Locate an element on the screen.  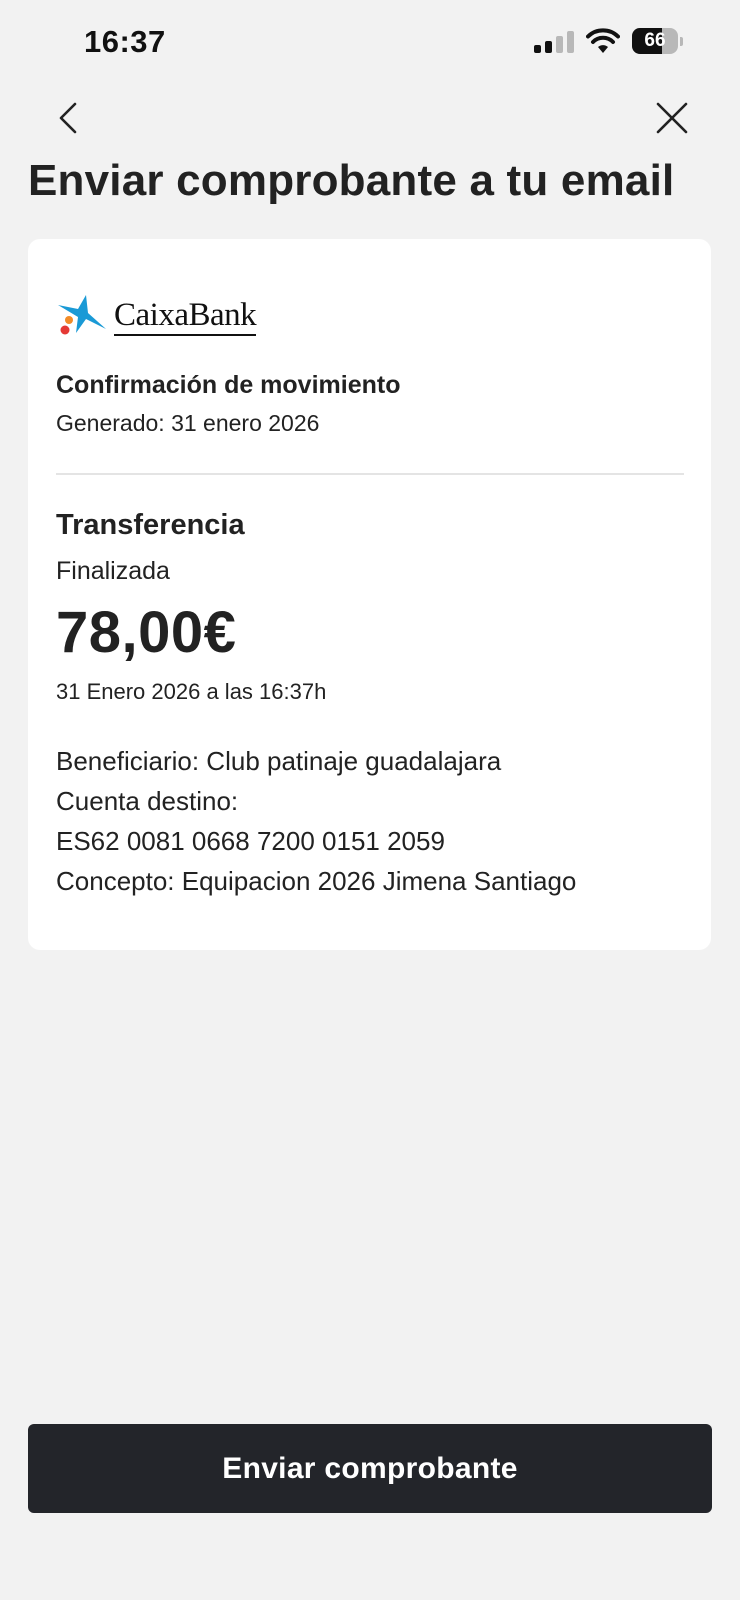
divider is located at coordinates (370, 474).